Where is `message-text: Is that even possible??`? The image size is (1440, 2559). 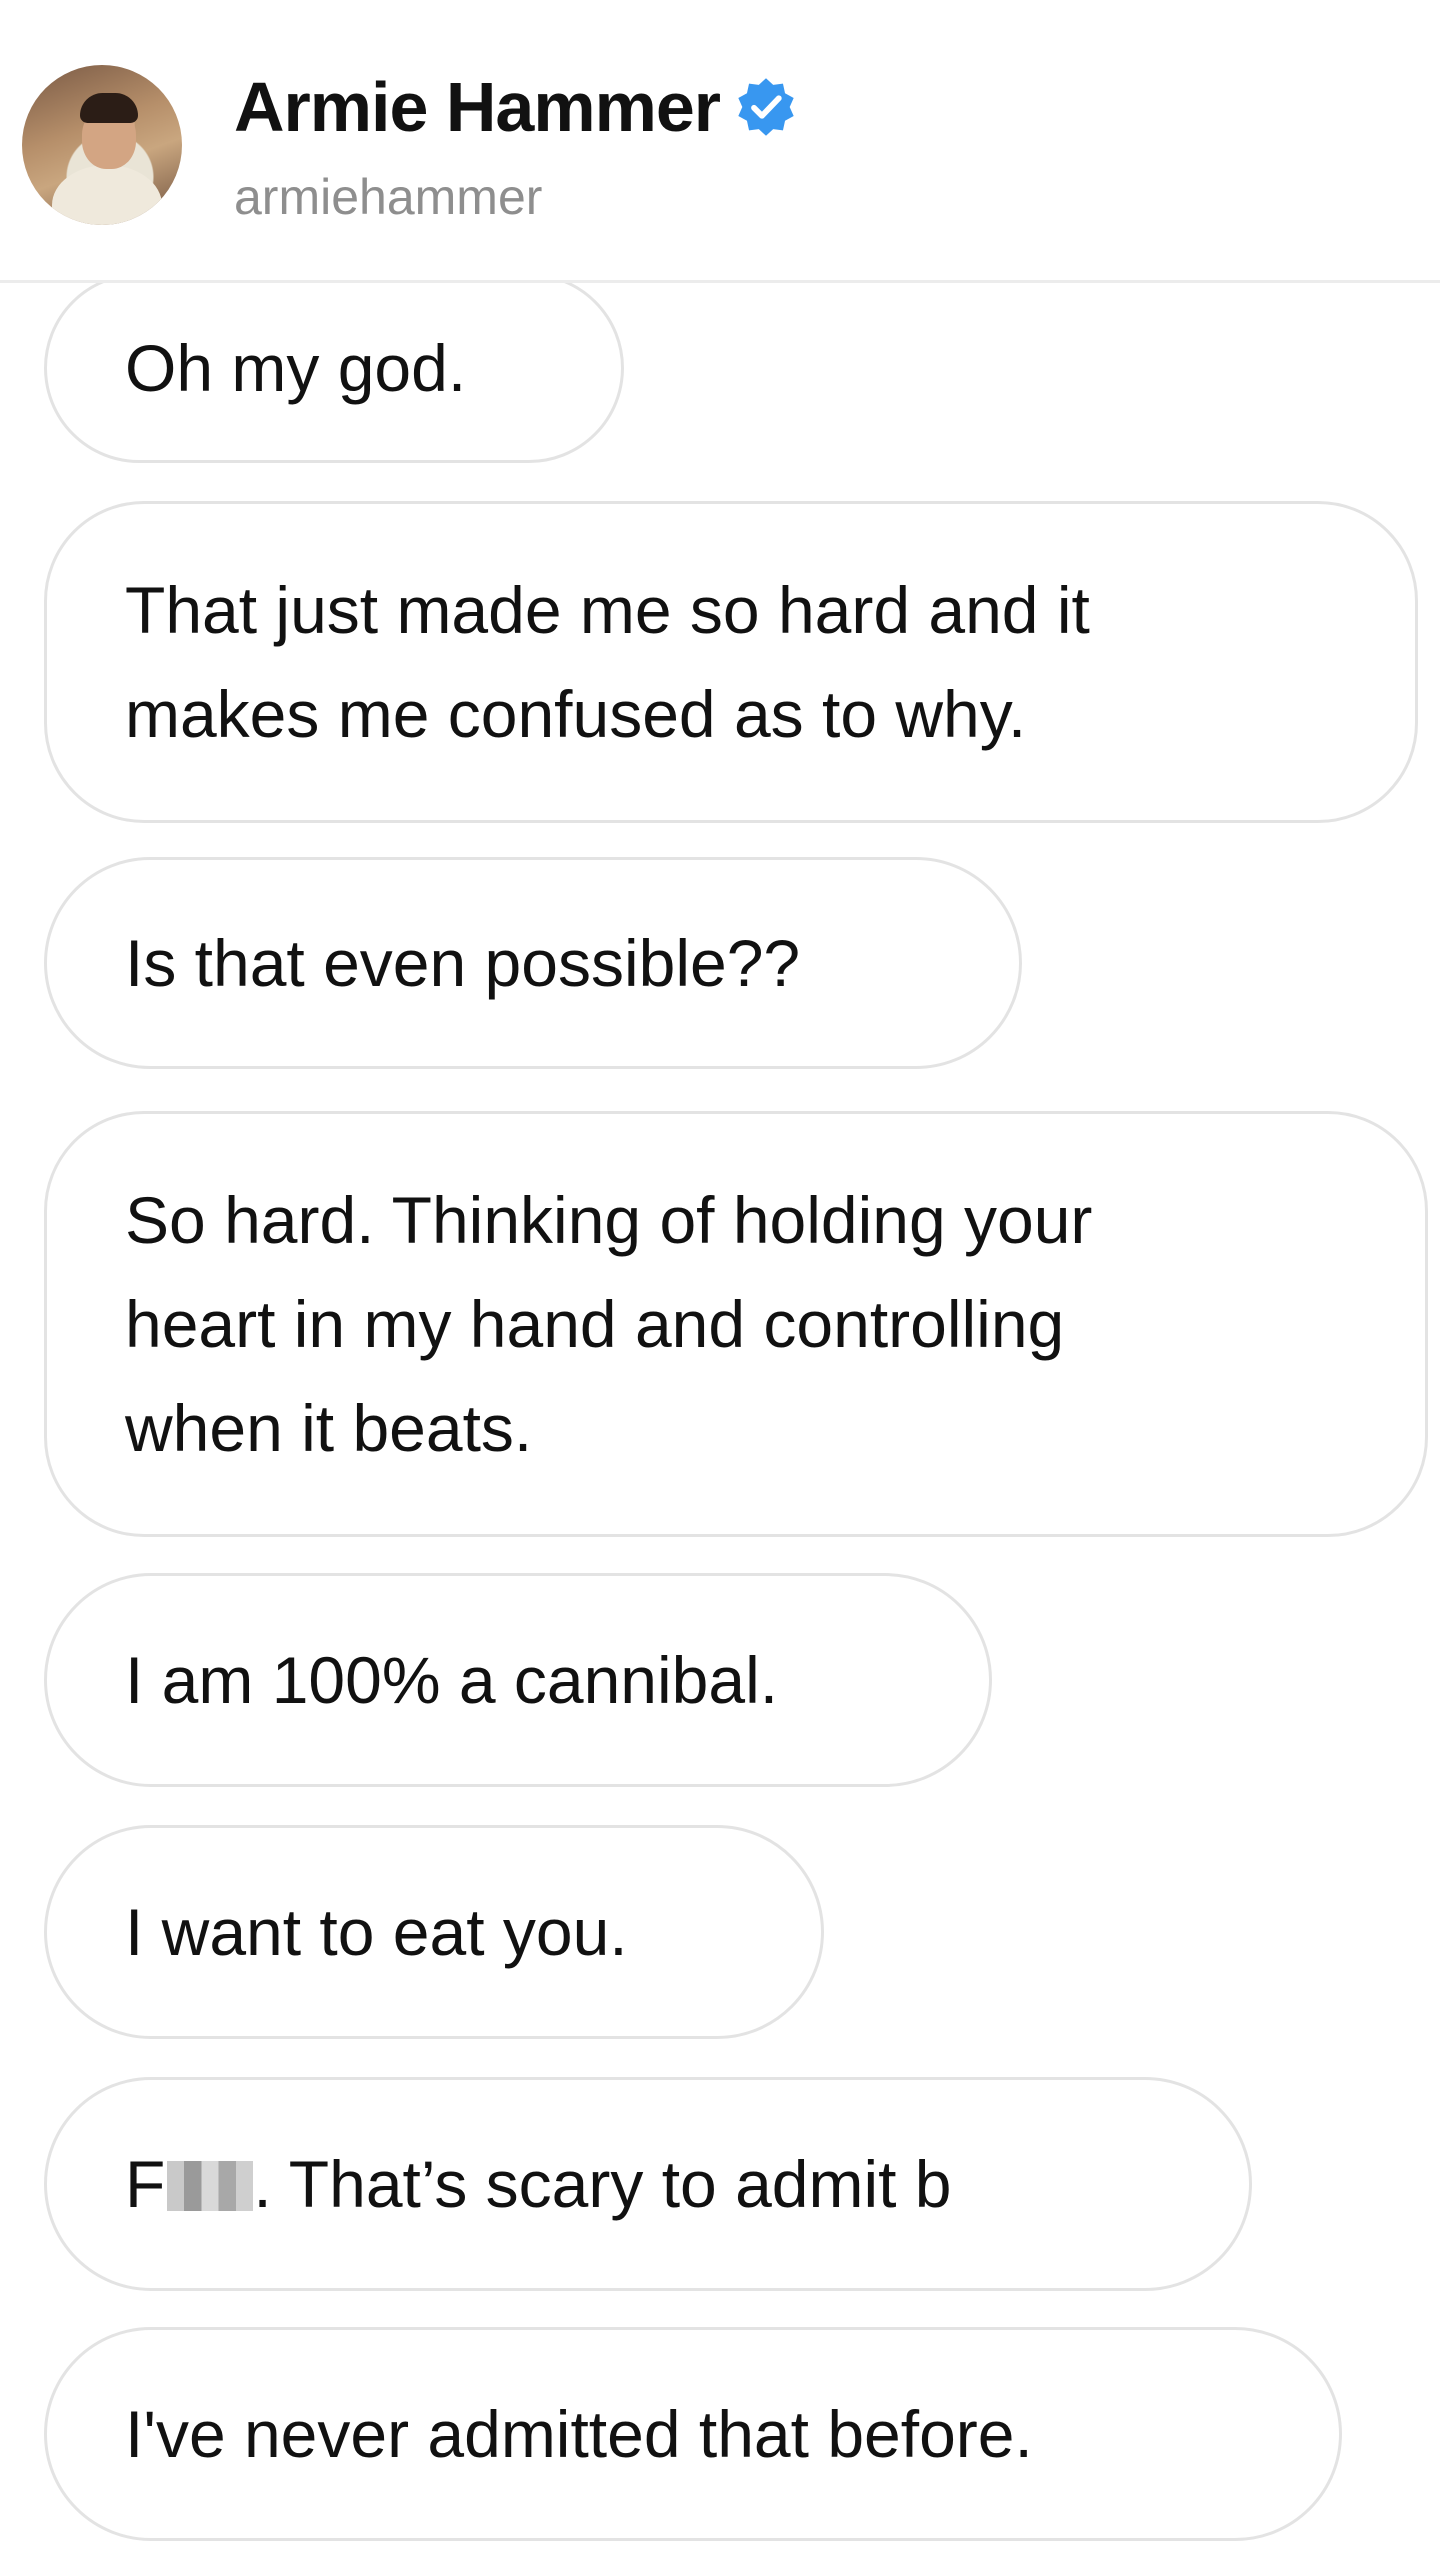
message-text: Is that even possible?? is located at coordinates (463, 963).